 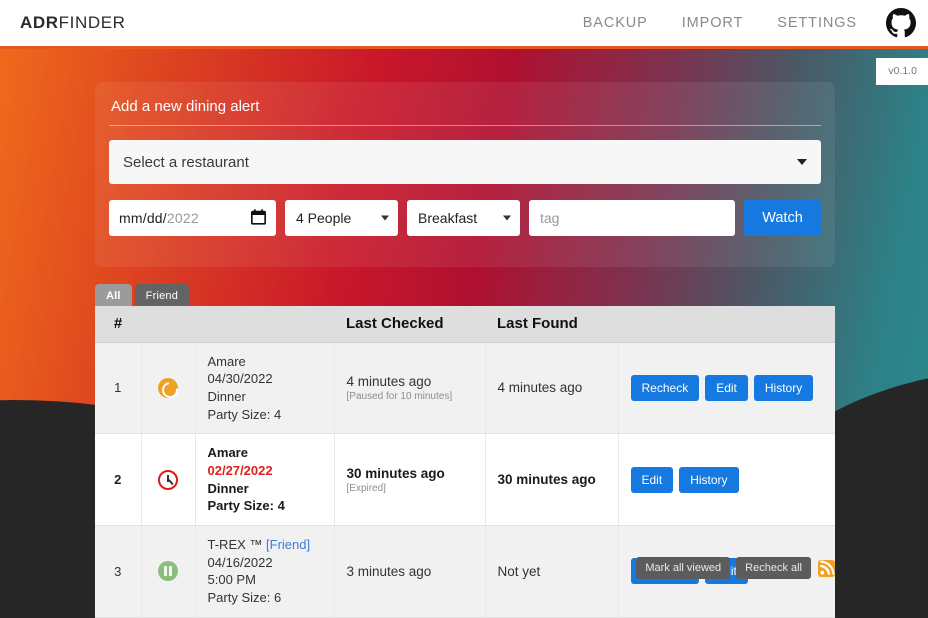 I want to click on table-header-row: # Last Checked Last Found, so click(x=465, y=324).